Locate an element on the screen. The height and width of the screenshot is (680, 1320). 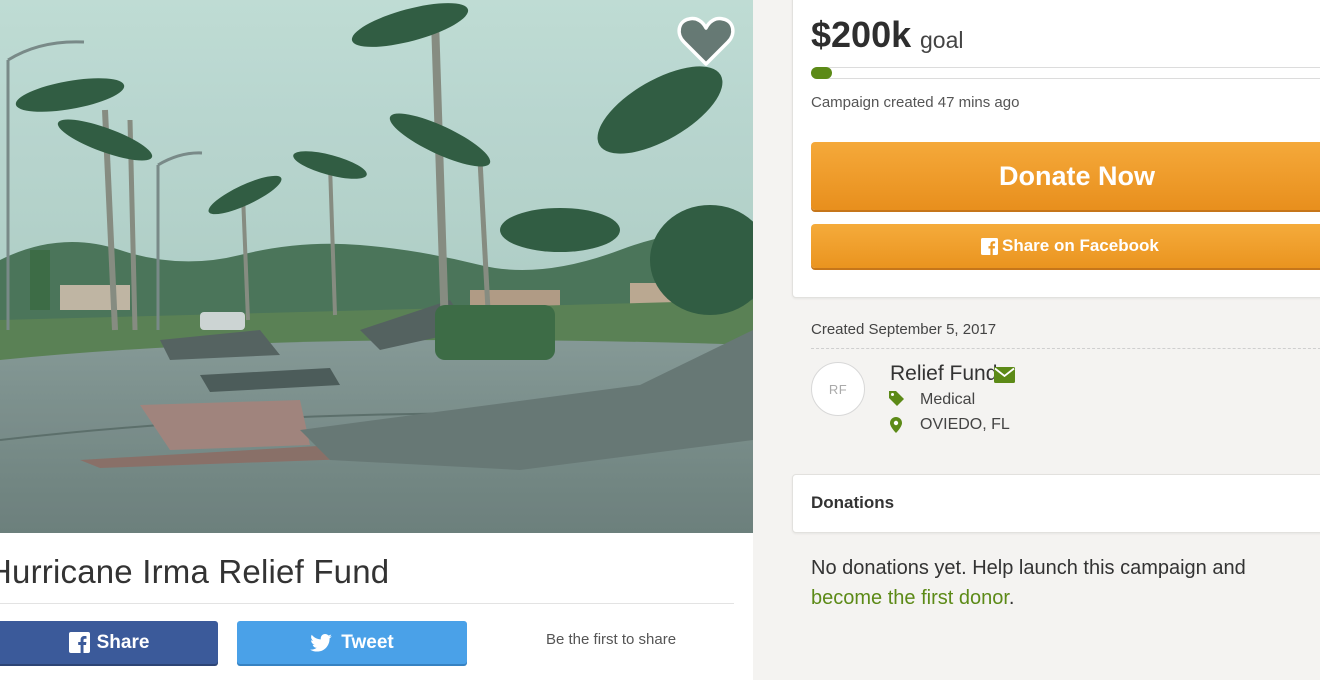
title-divider is located at coordinates (367, 603).